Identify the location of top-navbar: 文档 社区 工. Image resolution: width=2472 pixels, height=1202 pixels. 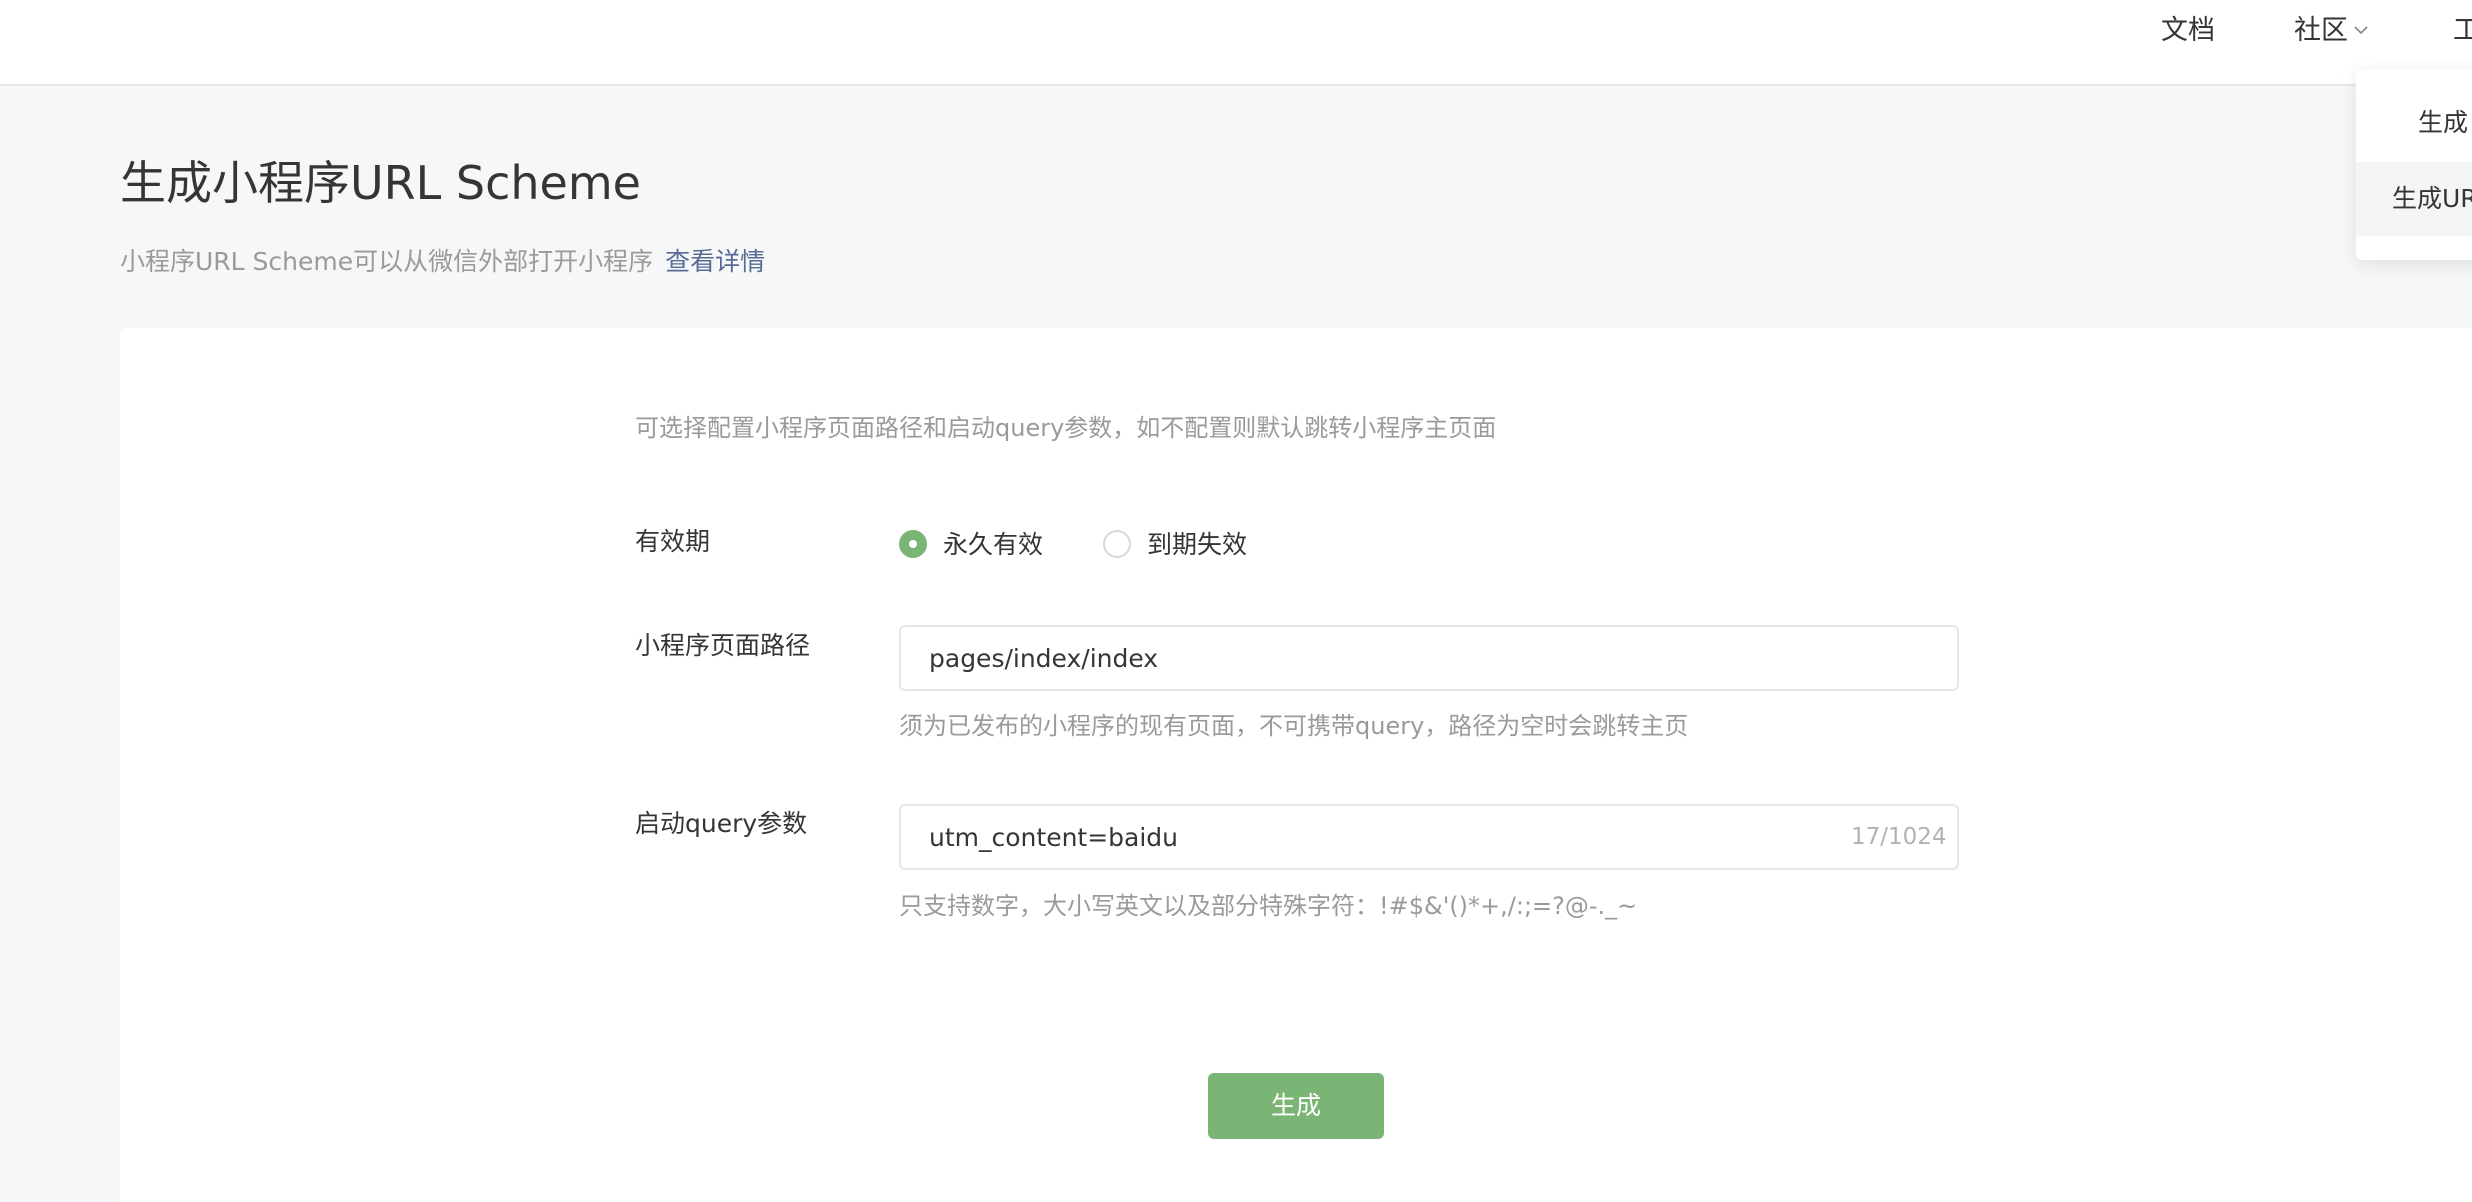
(1236, 43).